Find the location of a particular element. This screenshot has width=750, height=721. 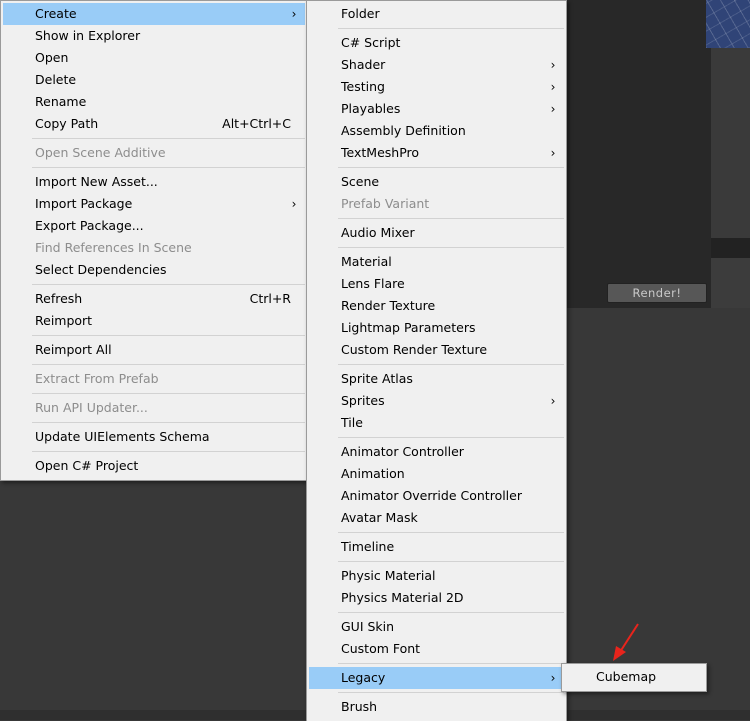

menu-item-reimport: Reimport is located at coordinates (154, 321).